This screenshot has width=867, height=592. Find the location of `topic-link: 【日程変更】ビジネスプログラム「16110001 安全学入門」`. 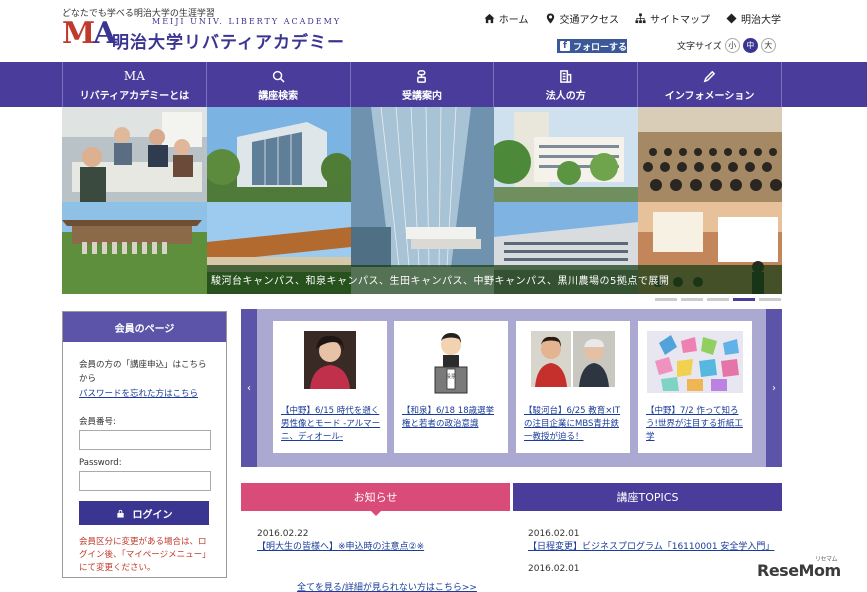

topic-link: 【日程変更】ビジネスプログラム「16110001 安全学入門」 is located at coordinates (653, 547).